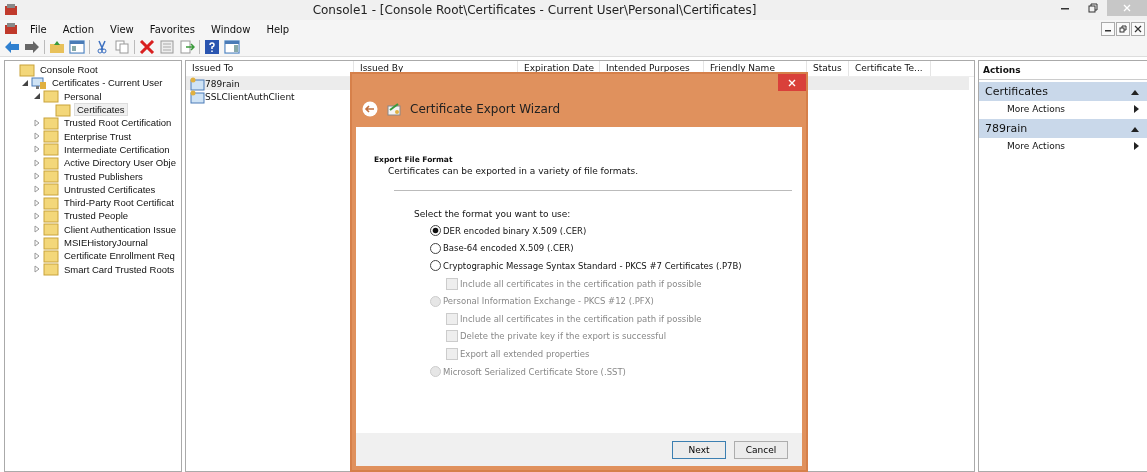  I want to click on forward-arrow-icon, so click(32, 47).